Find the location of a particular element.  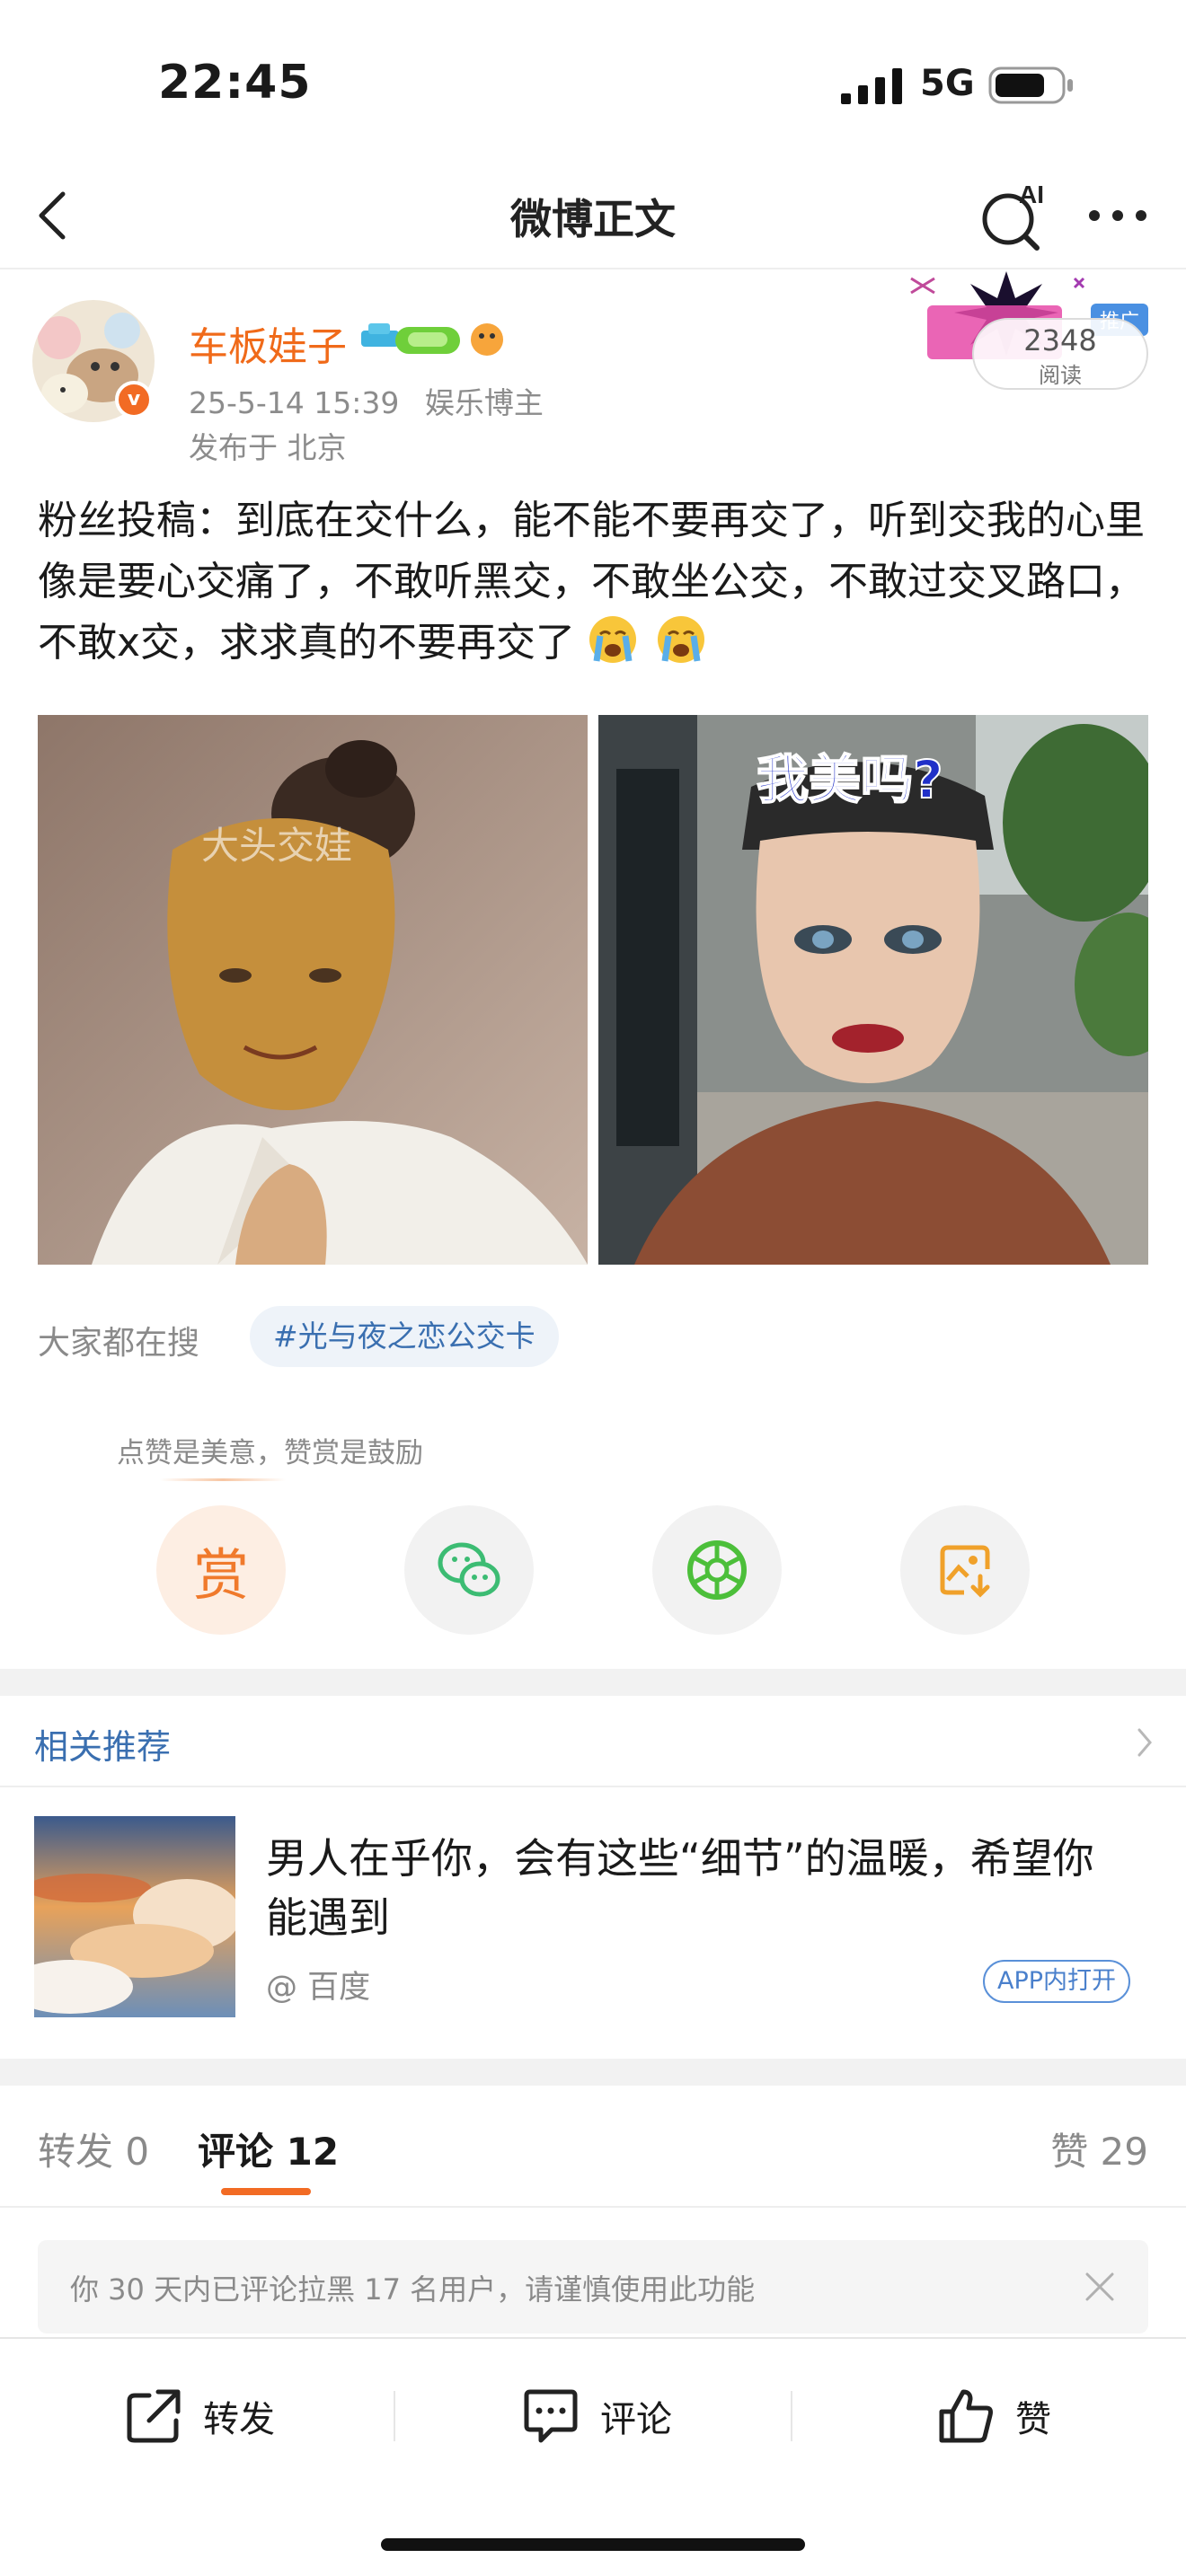

block-notice: 你 30 天内已评论拉黑 17 名用户，请谨慎使用此功能 is located at coordinates (593, 2286).